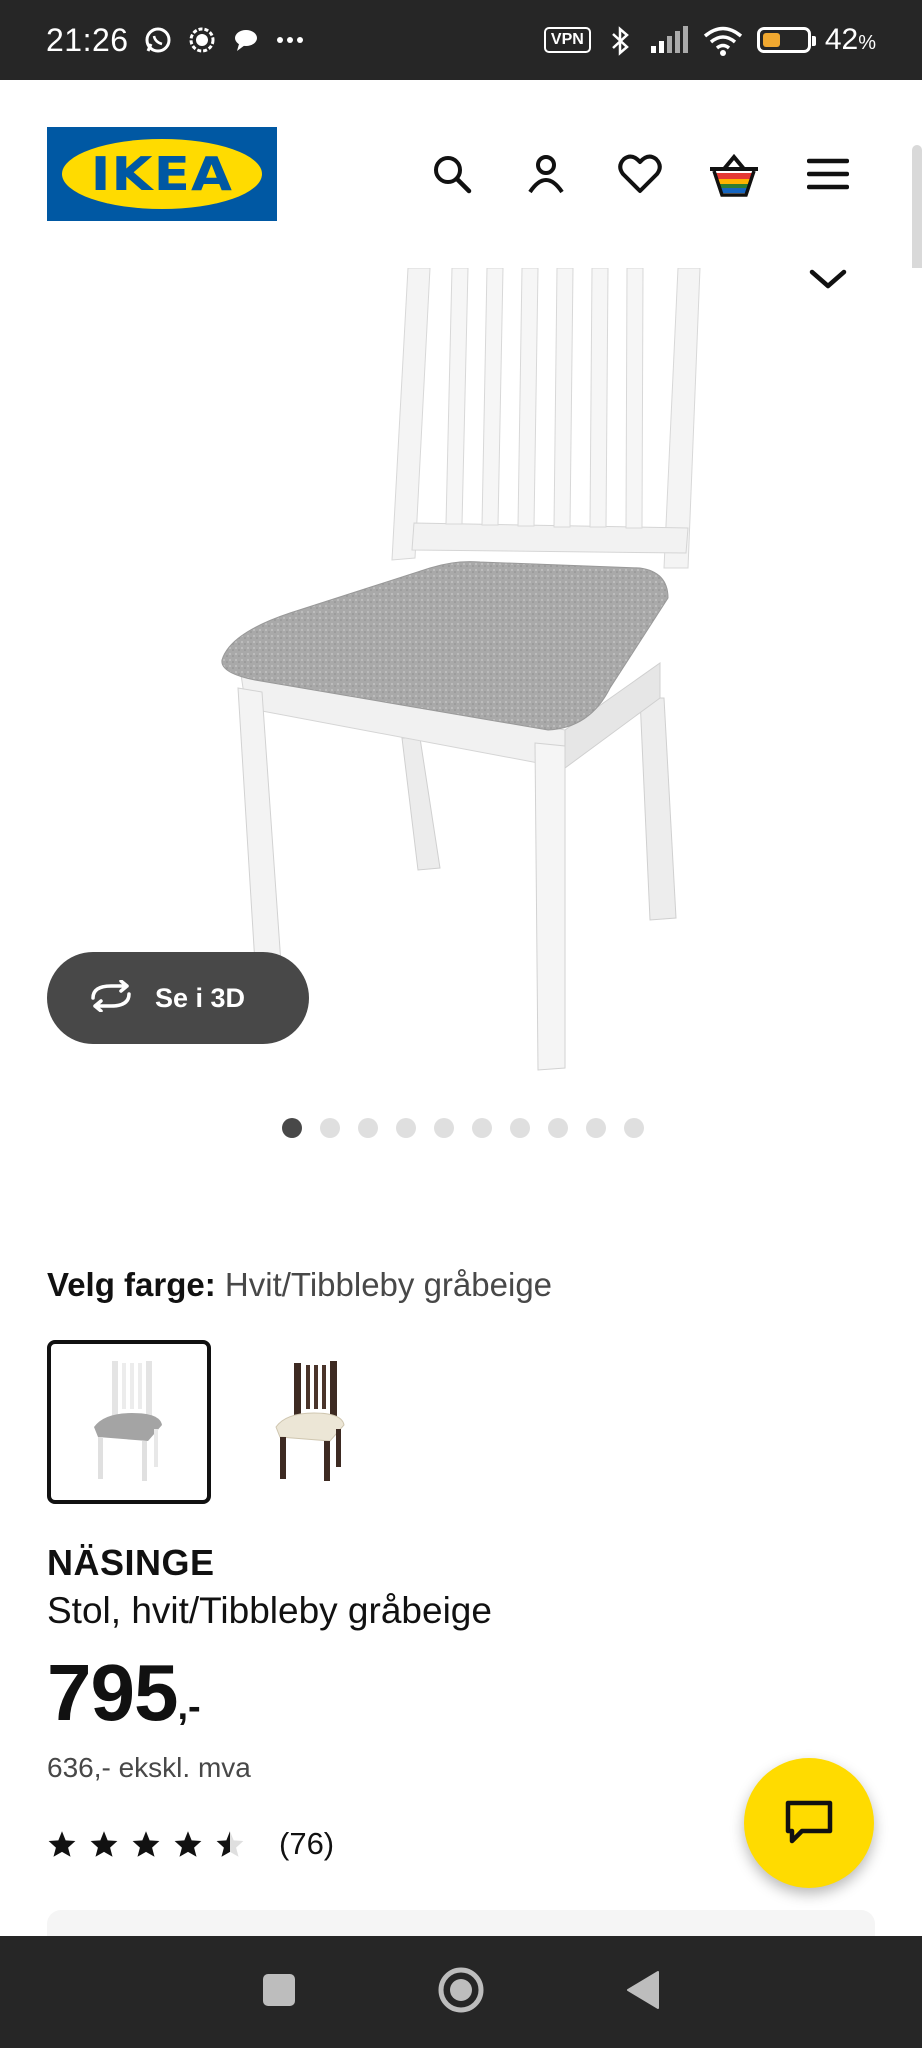 The height and width of the screenshot is (2048, 922). What do you see at coordinates (771, 40) in the screenshot?
I see `battery-level` at bounding box center [771, 40].